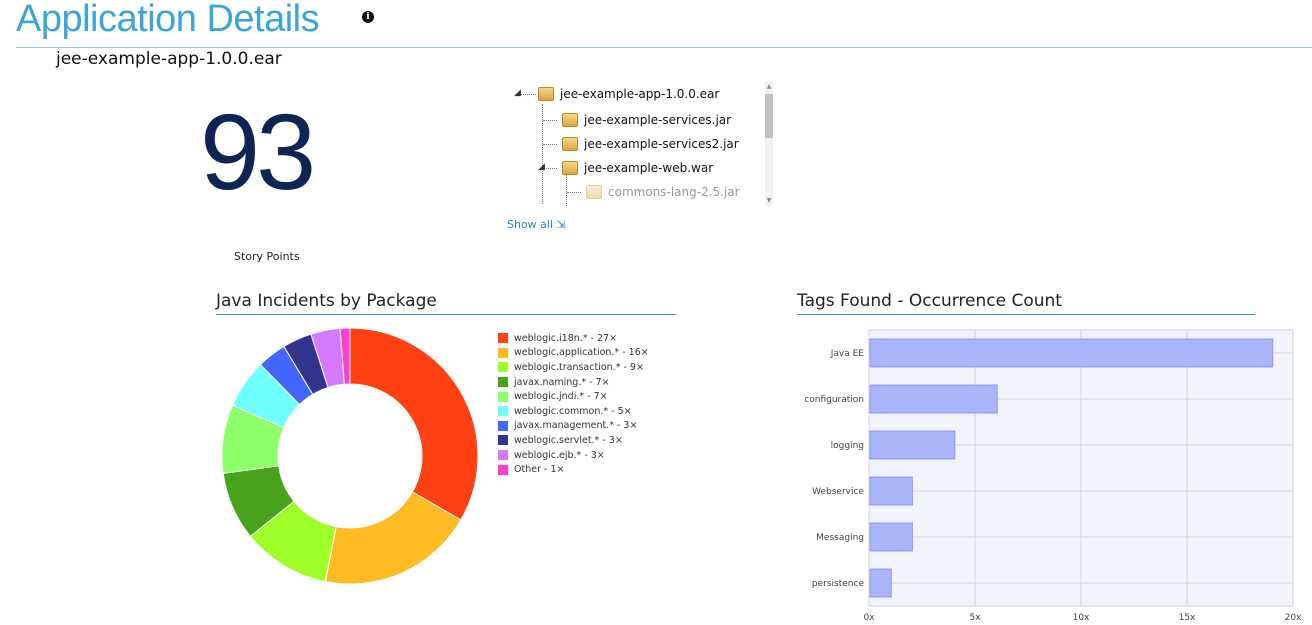 Image resolution: width=1312 pixels, height=625 pixels. I want to click on legend-label: weblogic.servlet.* - 3×, so click(568, 440).